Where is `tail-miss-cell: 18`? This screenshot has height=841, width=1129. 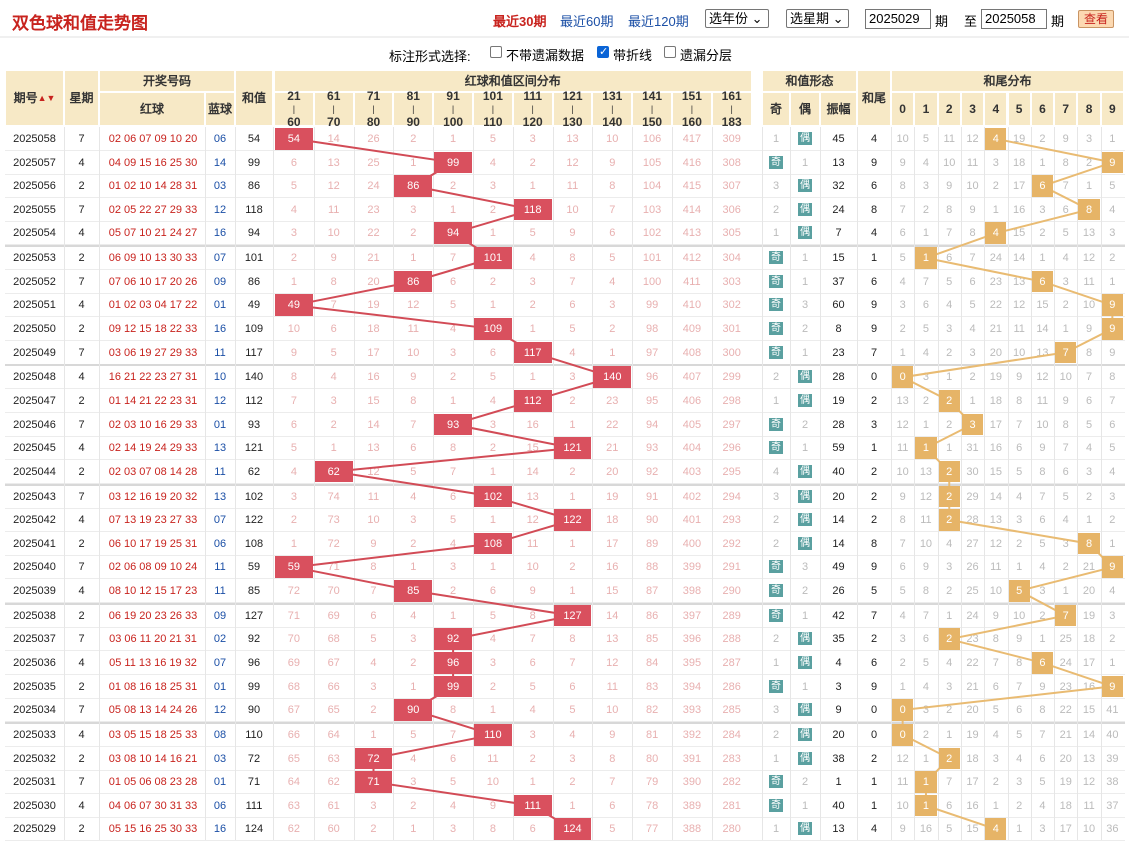
tail-miss-cell: 18 is located at coordinates (995, 401).